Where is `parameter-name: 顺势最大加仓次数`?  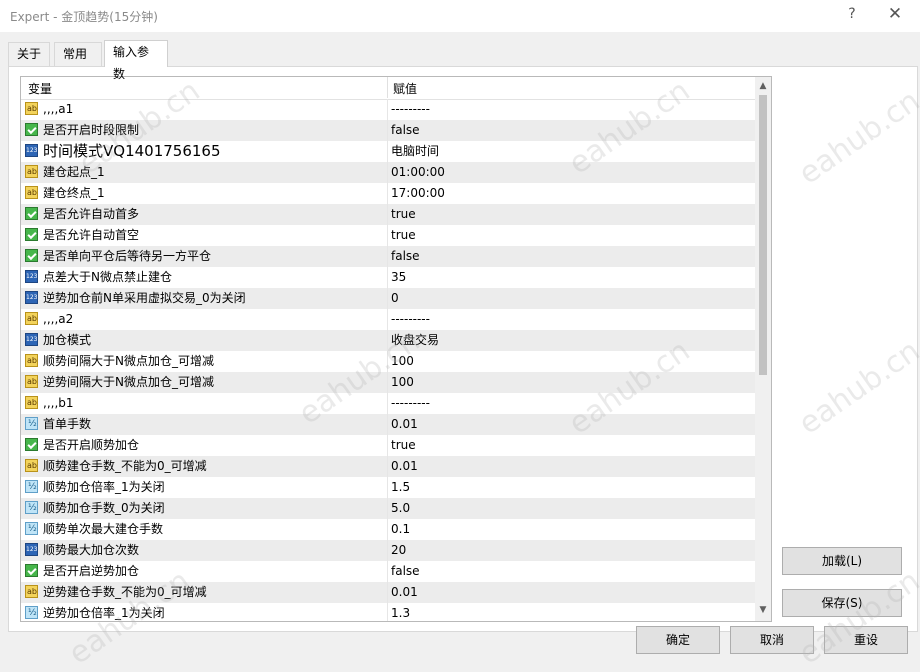 parameter-name: 顺势最大加仓次数 is located at coordinates (91, 550).